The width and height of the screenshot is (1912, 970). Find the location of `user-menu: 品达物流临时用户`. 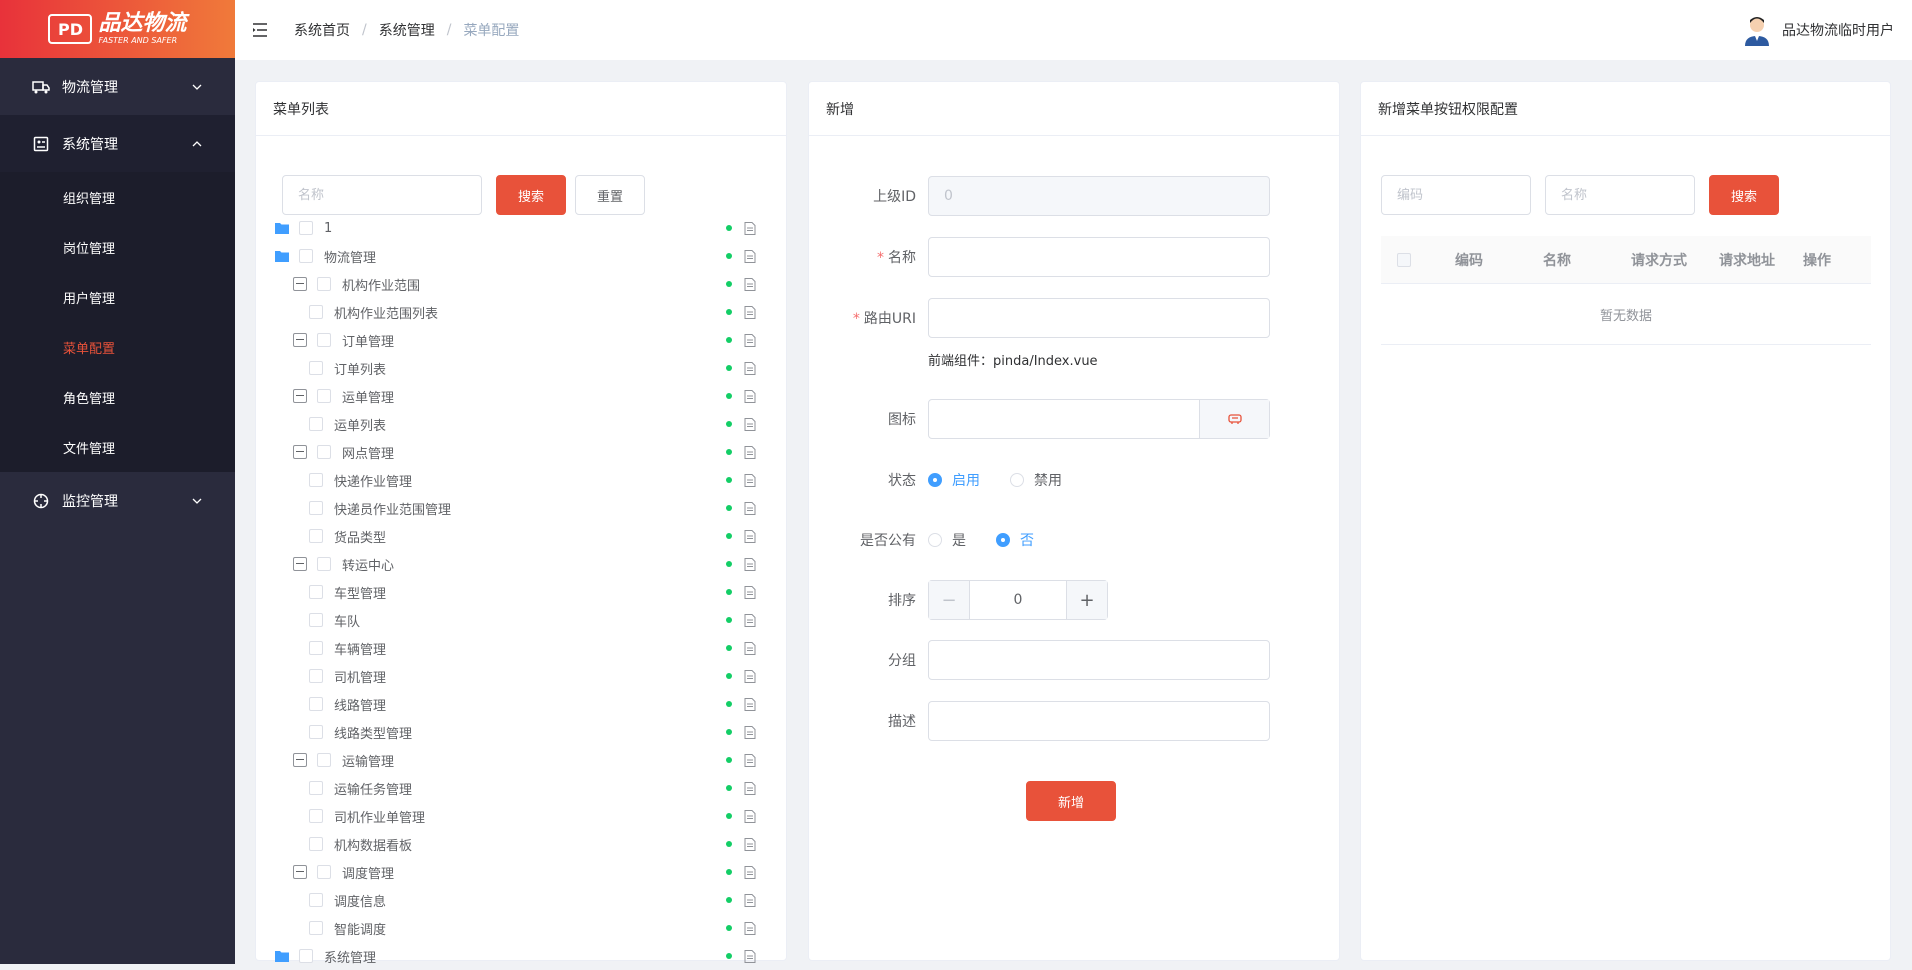

user-menu: 品达物流临时用户 is located at coordinates (1818, 30).